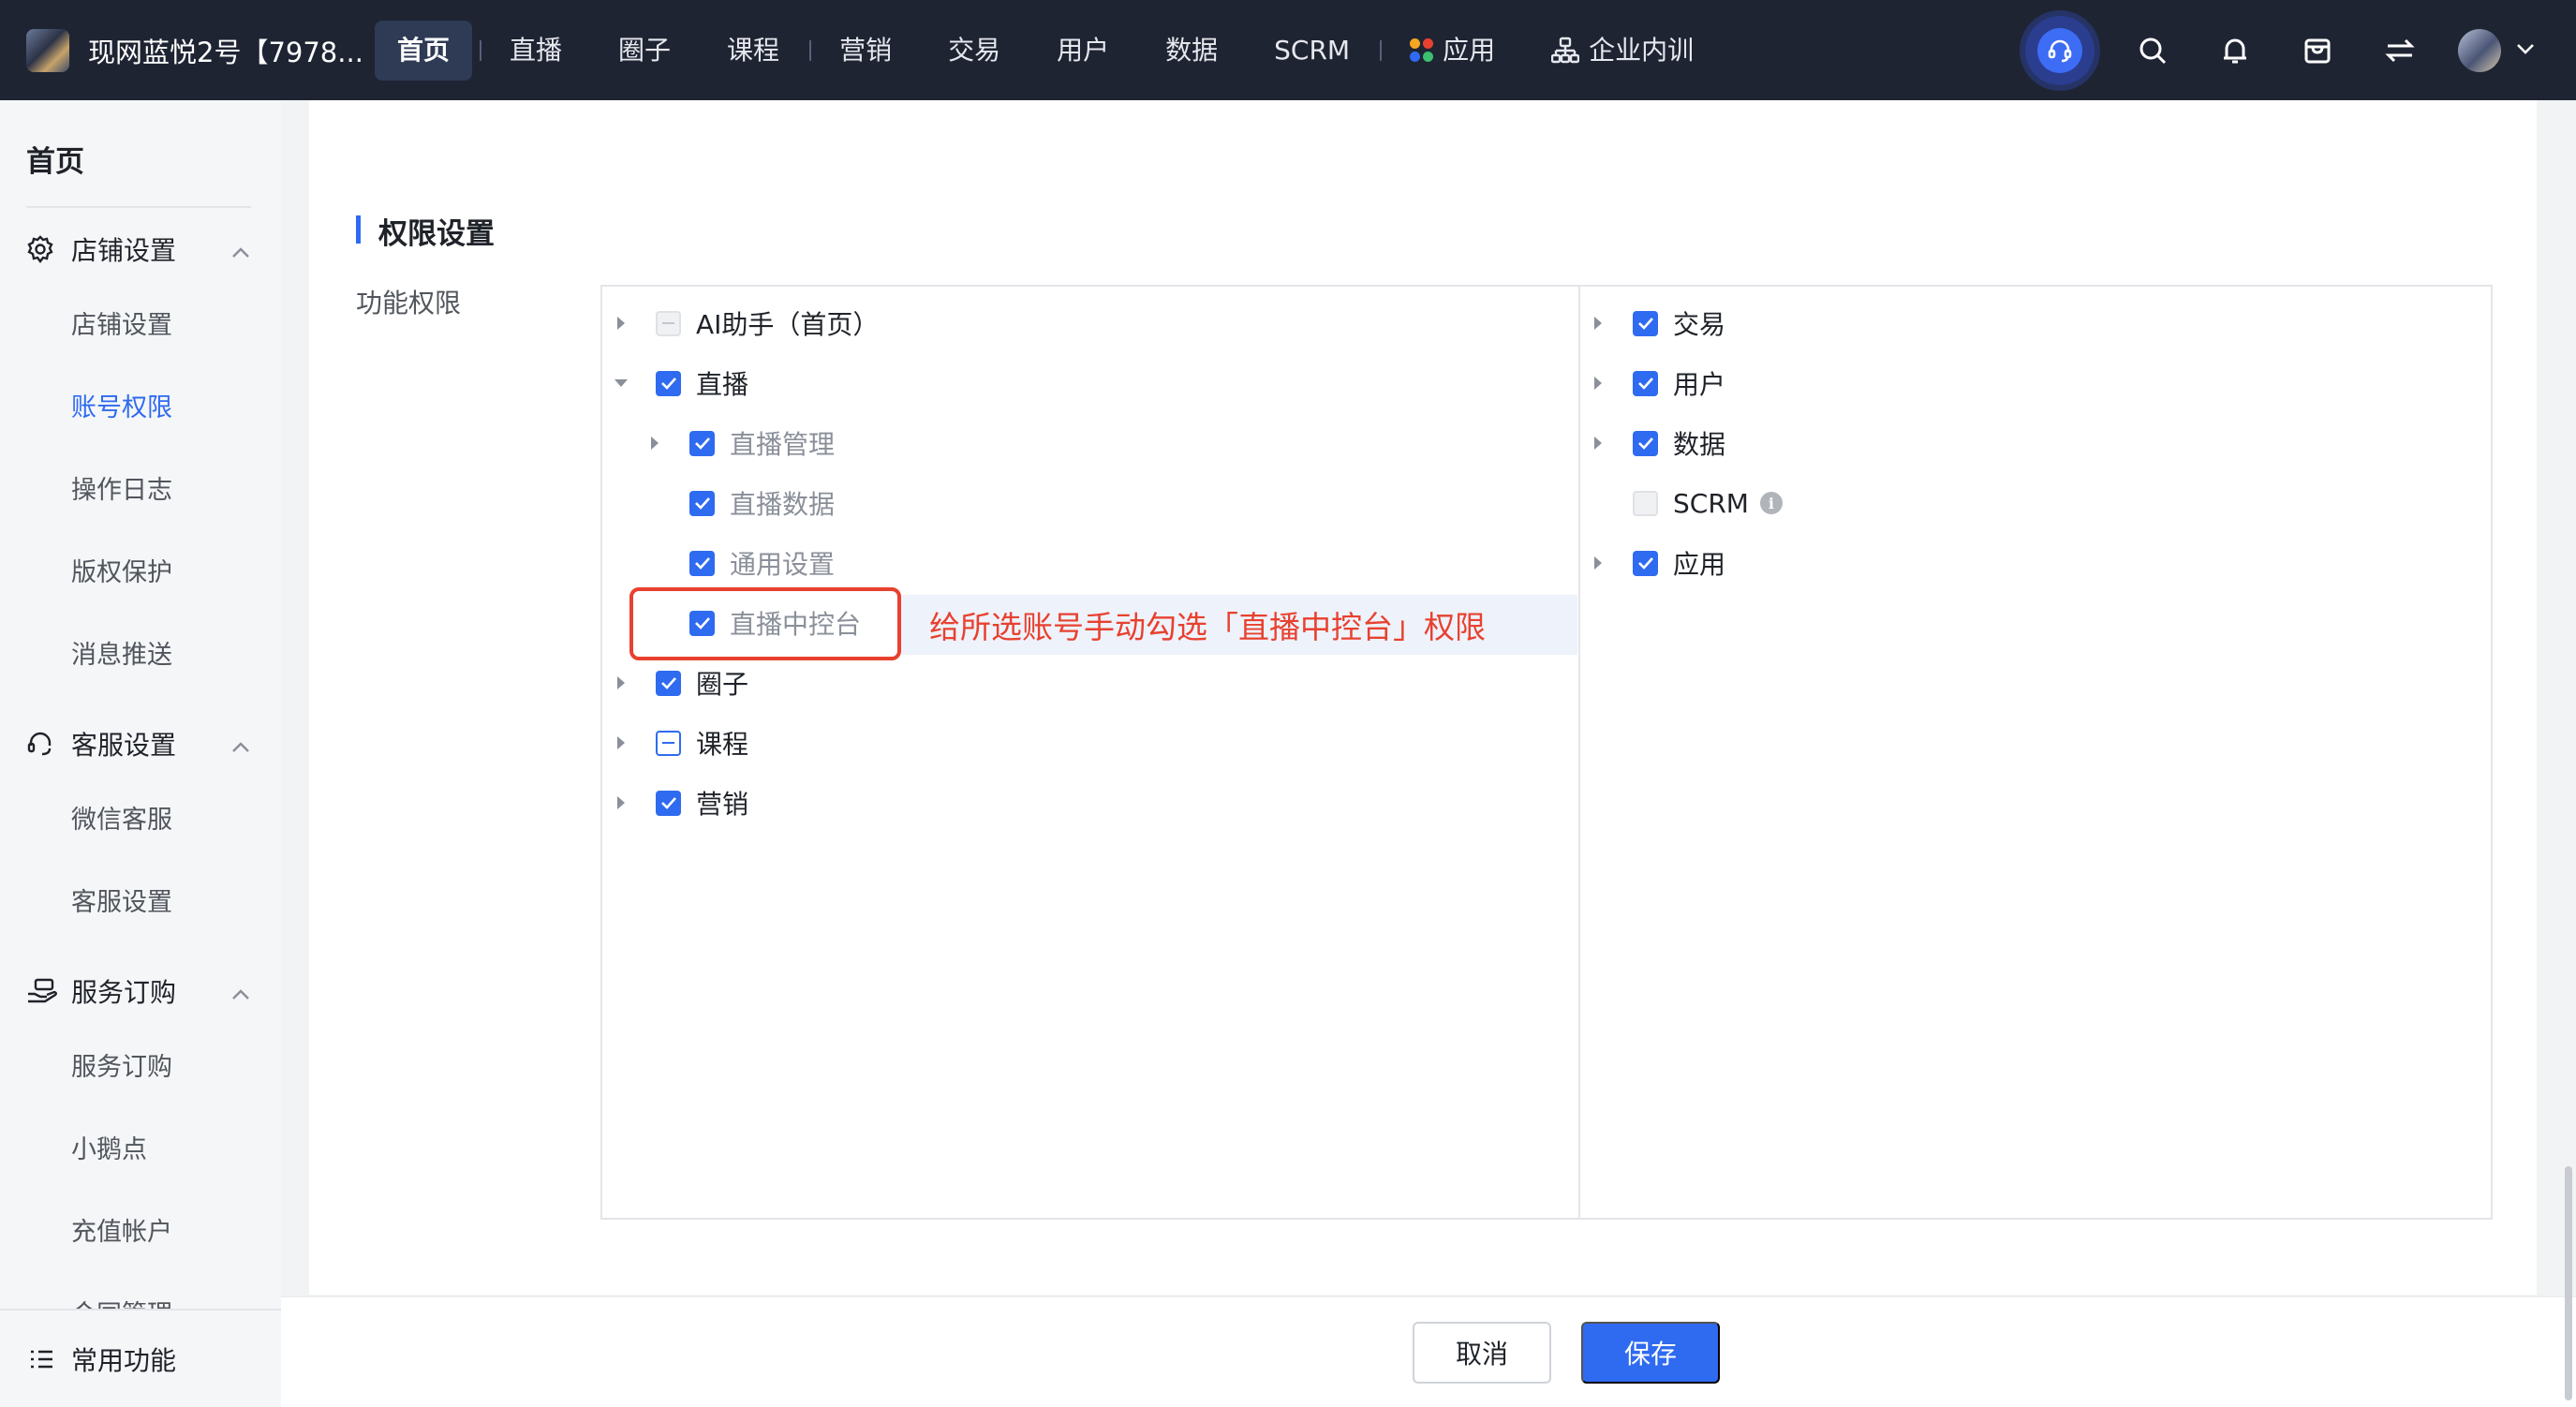  What do you see at coordinates (122, 817) in the screenshot?
I see `sidebar-item-wechat-service: 微信客服` at bounding box center [122, 817].